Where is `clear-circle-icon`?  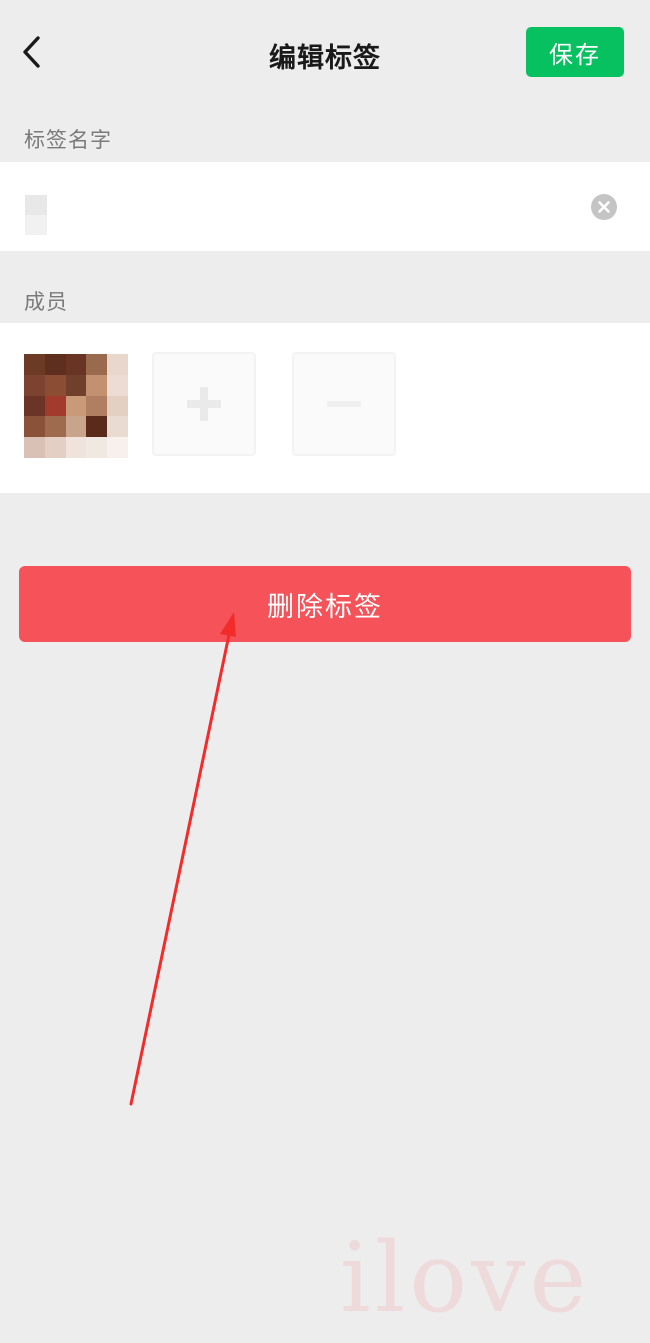
clear-circle-icon is located at coordinates (604, 207).